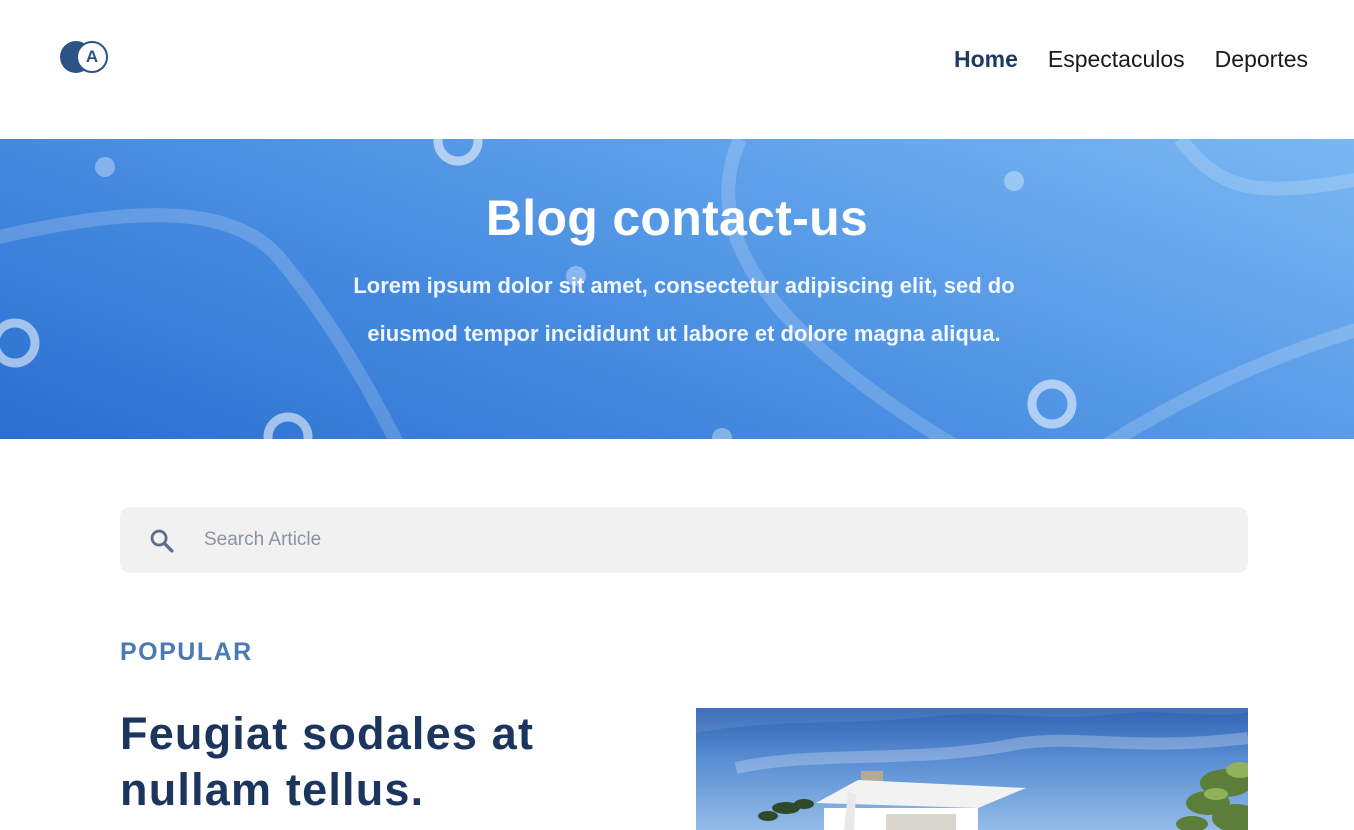 The width and height of the screenshot is (1354, 830). I want to click on popular-article-image, so click(972, 769).